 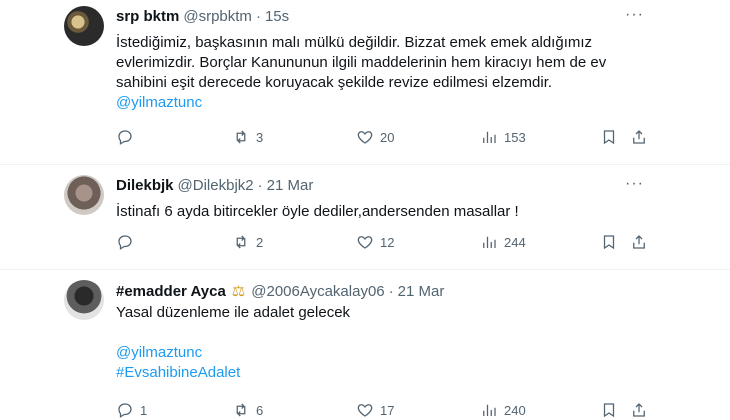 What do you see at coordinates (247, 242) in the screenshot?
I see `retweet-button: 2` at bounding box center [247, 242].